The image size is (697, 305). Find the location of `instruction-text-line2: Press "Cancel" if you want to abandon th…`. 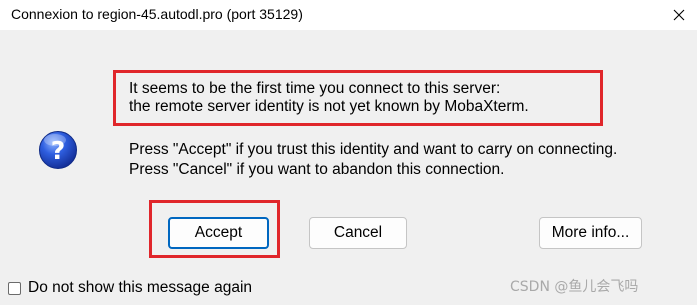

instruction-text-line2: Press "Cancel" if you want to abandon th… is located at coordinates (317, 169).